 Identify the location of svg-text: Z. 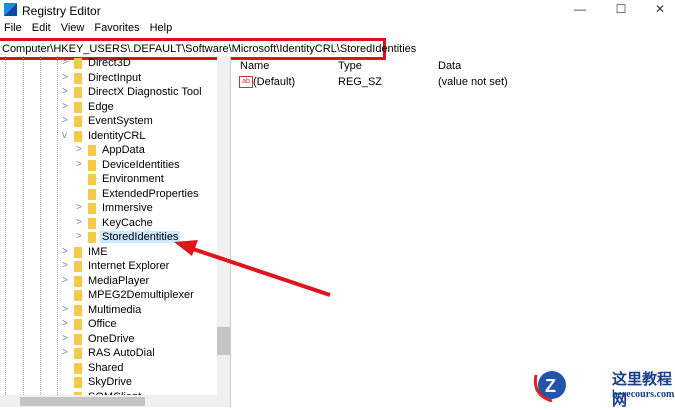
(550, 386).